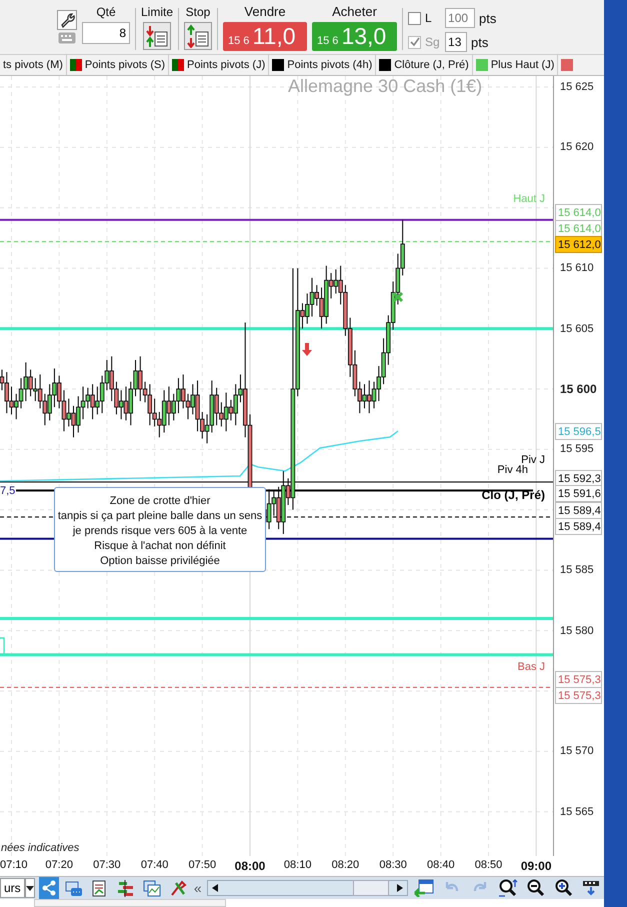 Image resolution: width=627 pixels, height=907 pixels. I want to click on line-label: Bas J, so click(531, 667).